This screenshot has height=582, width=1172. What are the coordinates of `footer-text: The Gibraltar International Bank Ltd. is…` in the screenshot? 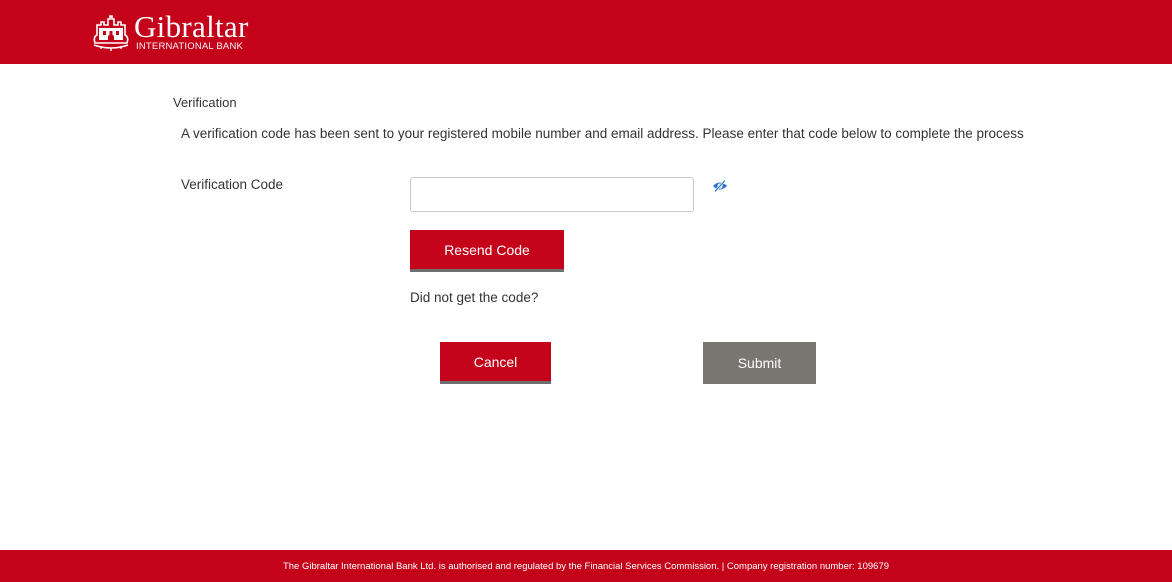 It's located at (586, 566).